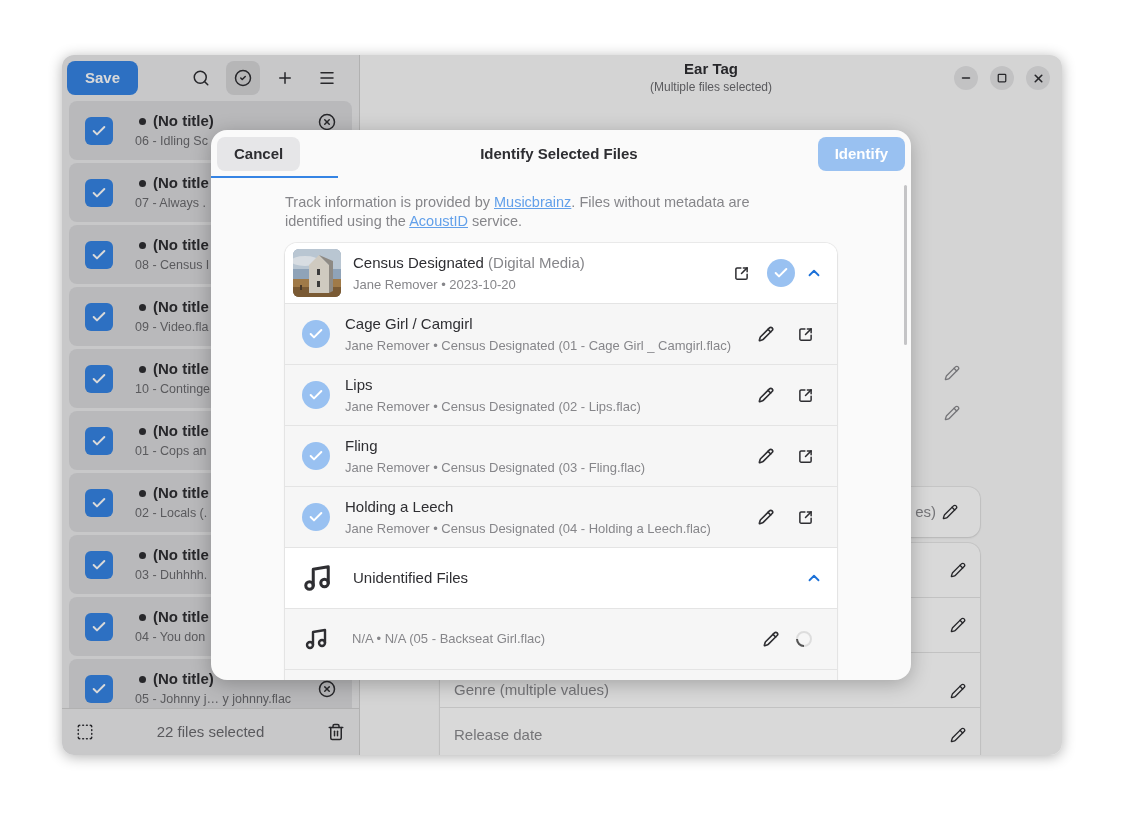 This screenshot has height=822, width=1122. Describe the element at coordinates (171, 452) in the screenshot. I see `file-name: 01 - Cops an` at that location.